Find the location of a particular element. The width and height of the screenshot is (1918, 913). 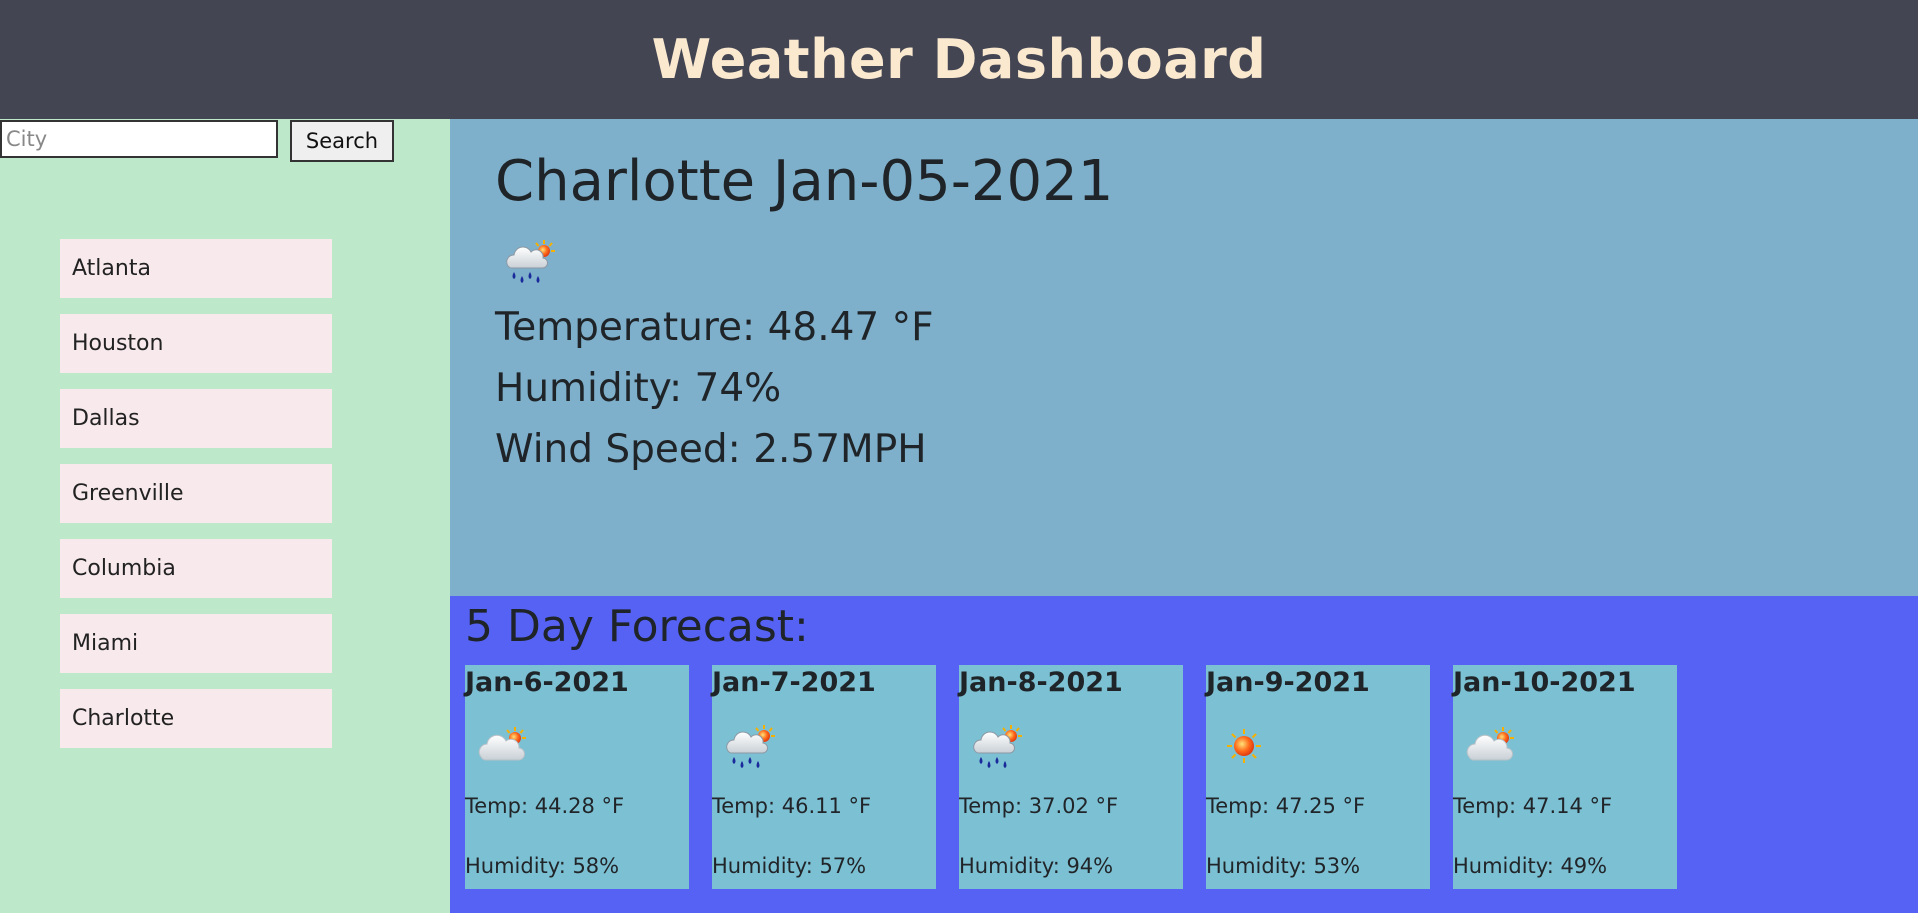

forecast-card: Jan-8-2021 Temp: 37.02 °F Humidity: 94% is located at coordinates (1071, 777).